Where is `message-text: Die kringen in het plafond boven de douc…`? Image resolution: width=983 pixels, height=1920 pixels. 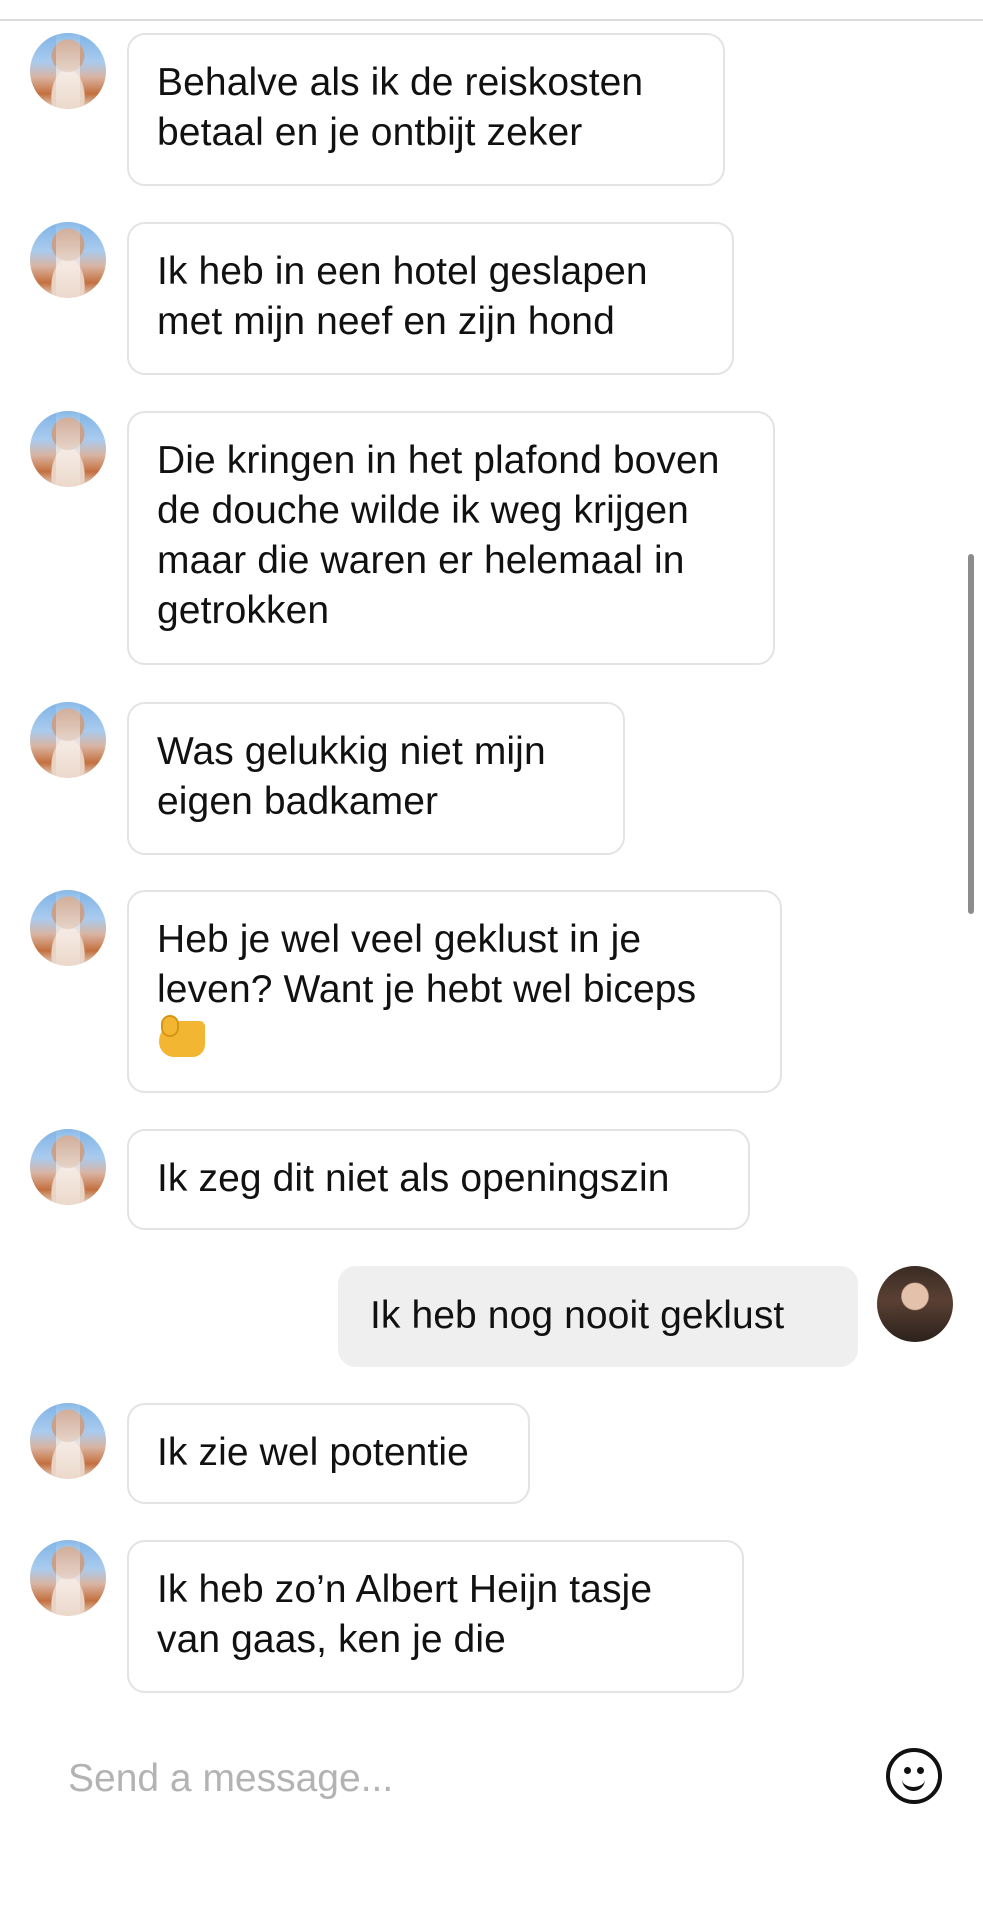
message-text: Die kringen in het plafond boven de douc… is located at coordinates (438, 535).